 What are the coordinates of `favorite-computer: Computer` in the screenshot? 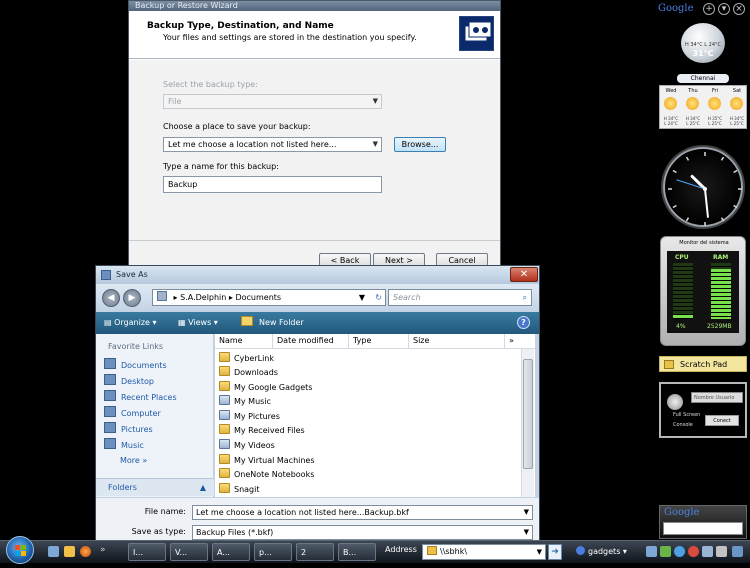 It's located at (132, 413).